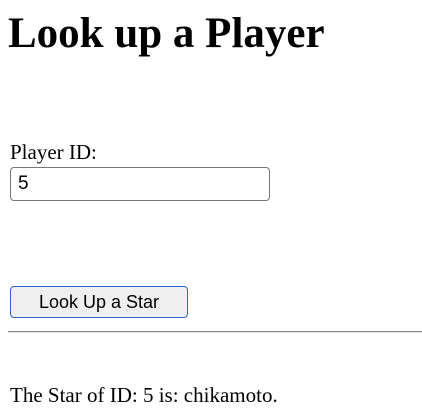  Describe the element at coordinates (140, 184) in the screenshot. I see `player-id-input` at that location.